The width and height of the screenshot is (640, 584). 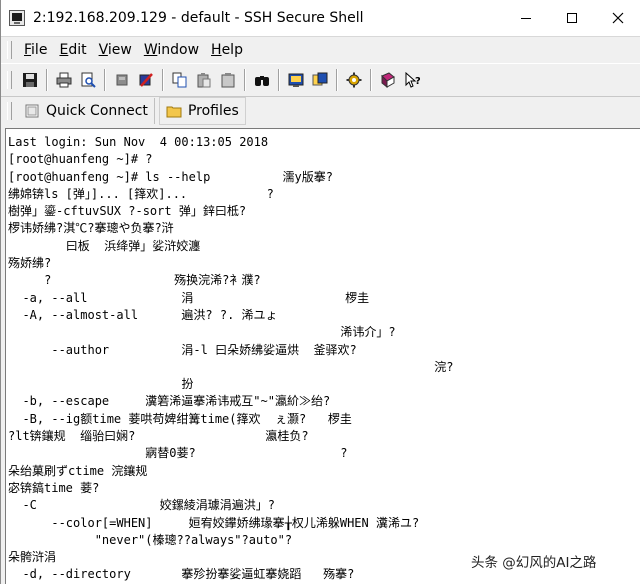 I want to click on profiles-label: Profiles, so click(x=213, y=111).